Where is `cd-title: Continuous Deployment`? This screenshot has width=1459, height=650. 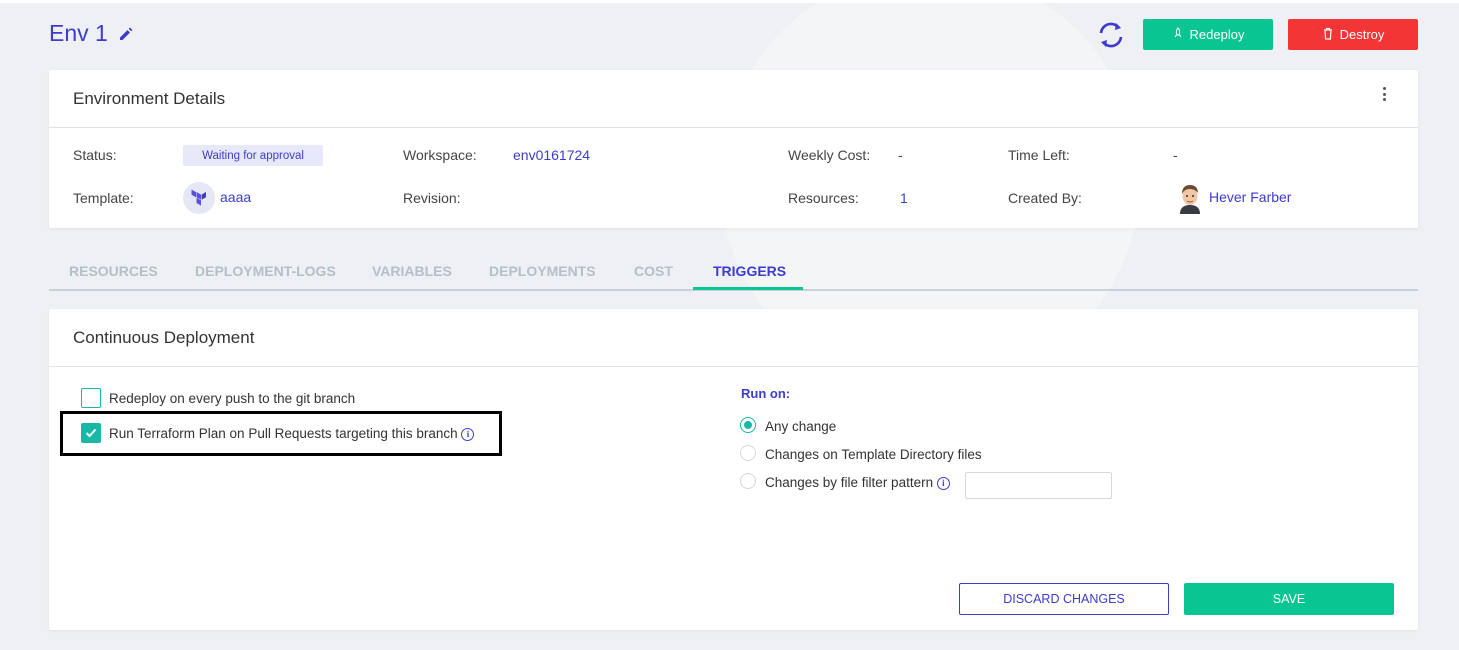 cd-title: Continuous Deployment is located at coordinates (164, 337).